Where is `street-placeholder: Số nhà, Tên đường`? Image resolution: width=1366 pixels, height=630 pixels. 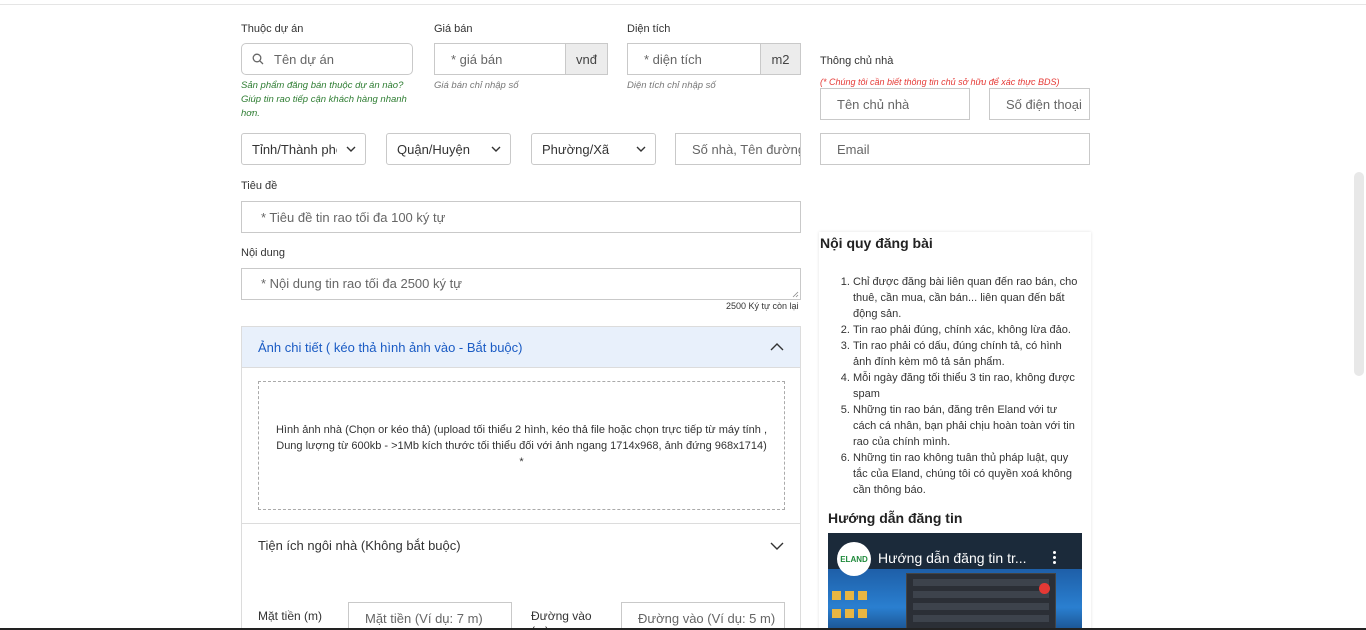
street-placeholder: Số nhà, Tên đường is located at coordinates (746, 149).